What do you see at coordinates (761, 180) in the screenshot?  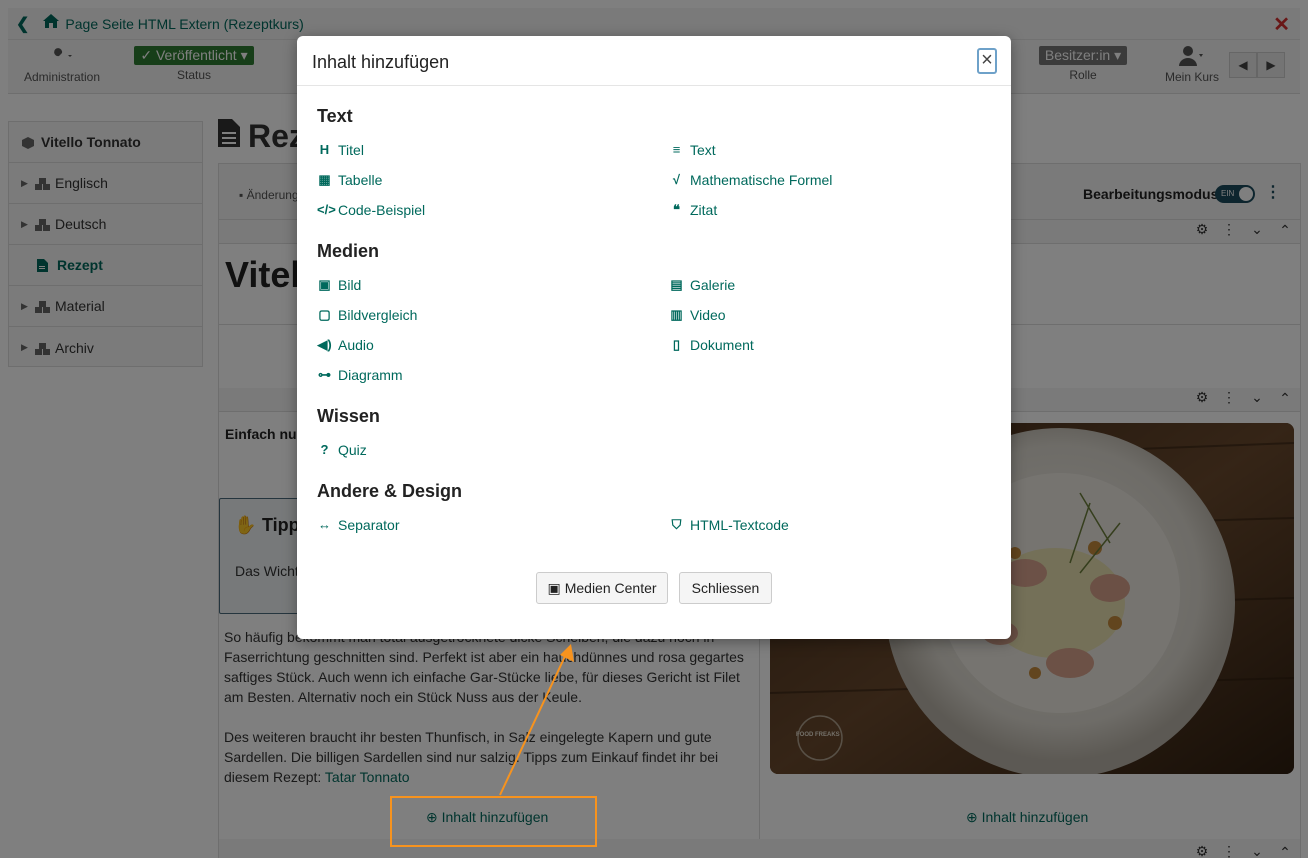 I see `item-label: Mathematische Formel` at bounding box center [761, 180].